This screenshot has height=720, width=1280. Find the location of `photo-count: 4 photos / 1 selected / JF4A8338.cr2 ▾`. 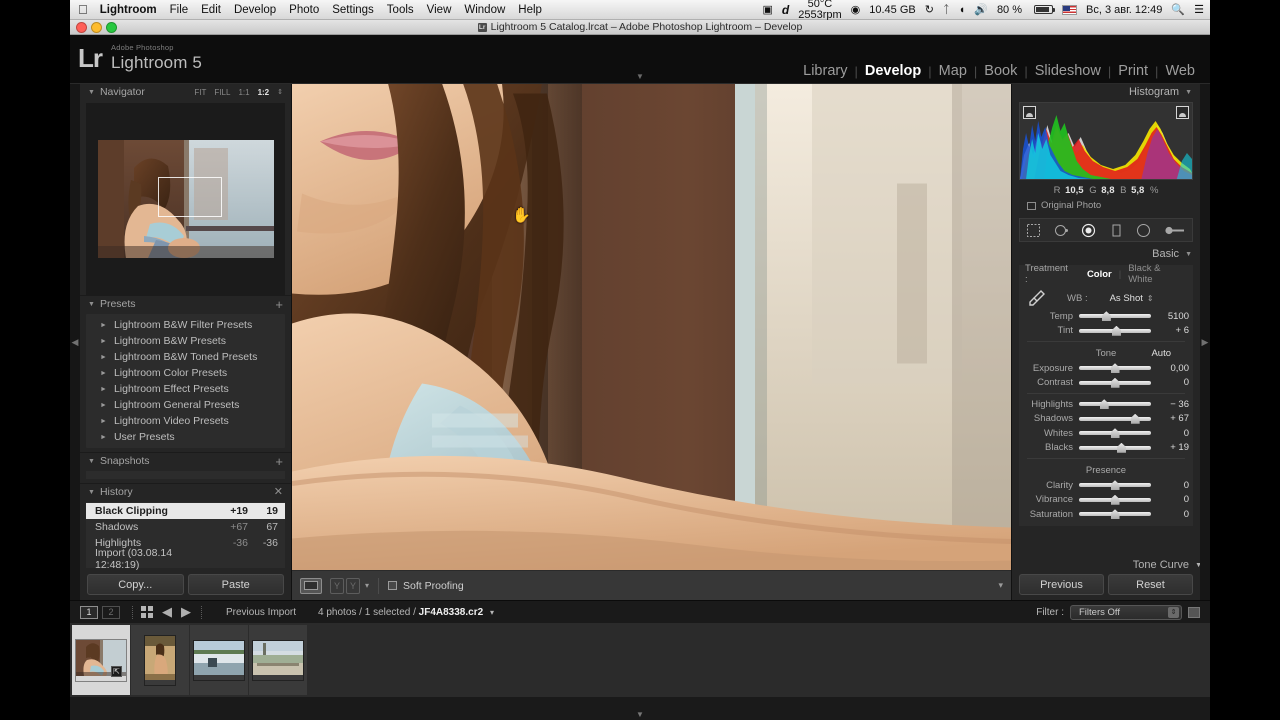

photo-count: 4 photos / 1 selected / JF4A8338.cr2 ▾ is located at coordinates (406, 612).